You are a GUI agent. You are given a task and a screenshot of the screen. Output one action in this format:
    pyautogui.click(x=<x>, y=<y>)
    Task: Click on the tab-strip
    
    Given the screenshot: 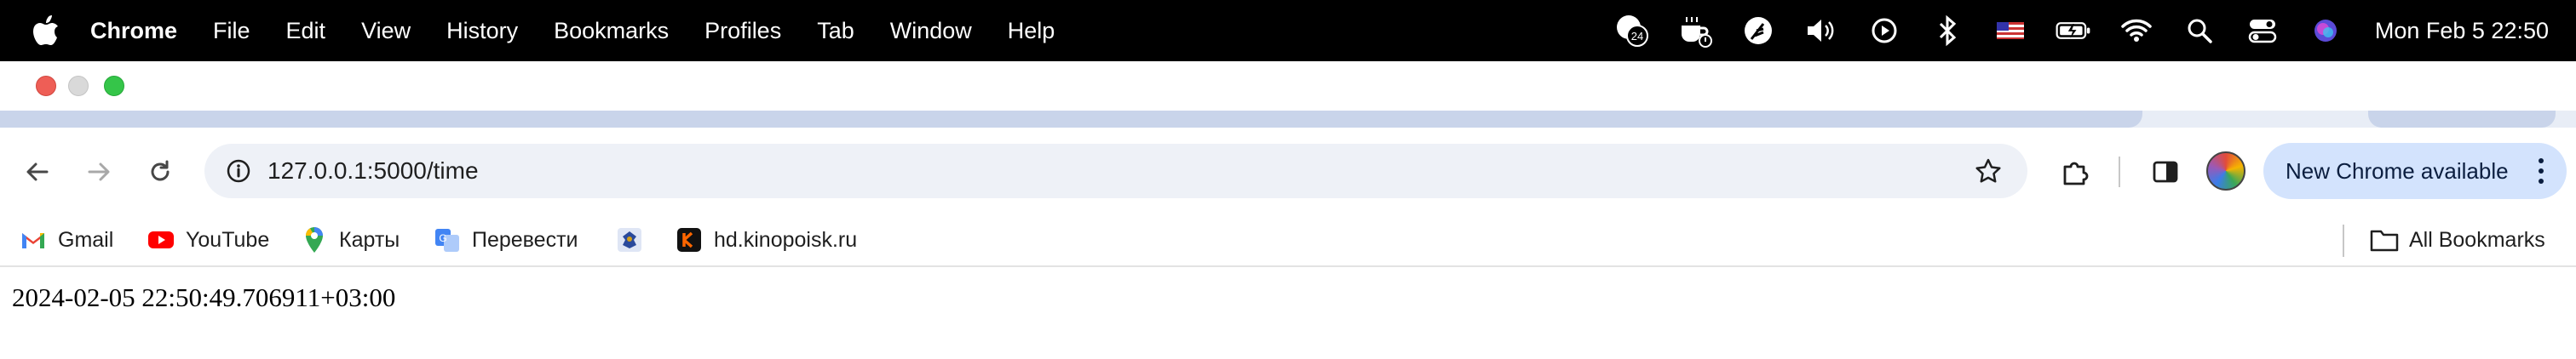 What is the action you would take?
    pyautogui.click(x=1288, y=119)
    